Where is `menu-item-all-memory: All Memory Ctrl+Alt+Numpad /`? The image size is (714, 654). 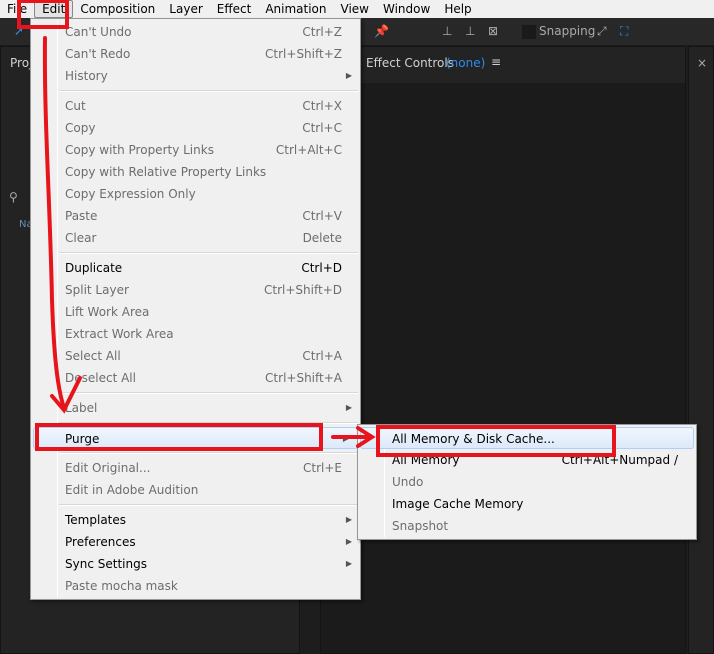
menu-item-all-memory: All Memory Ctrl+Alt+Numpad / is located at coordinates (527, 460).